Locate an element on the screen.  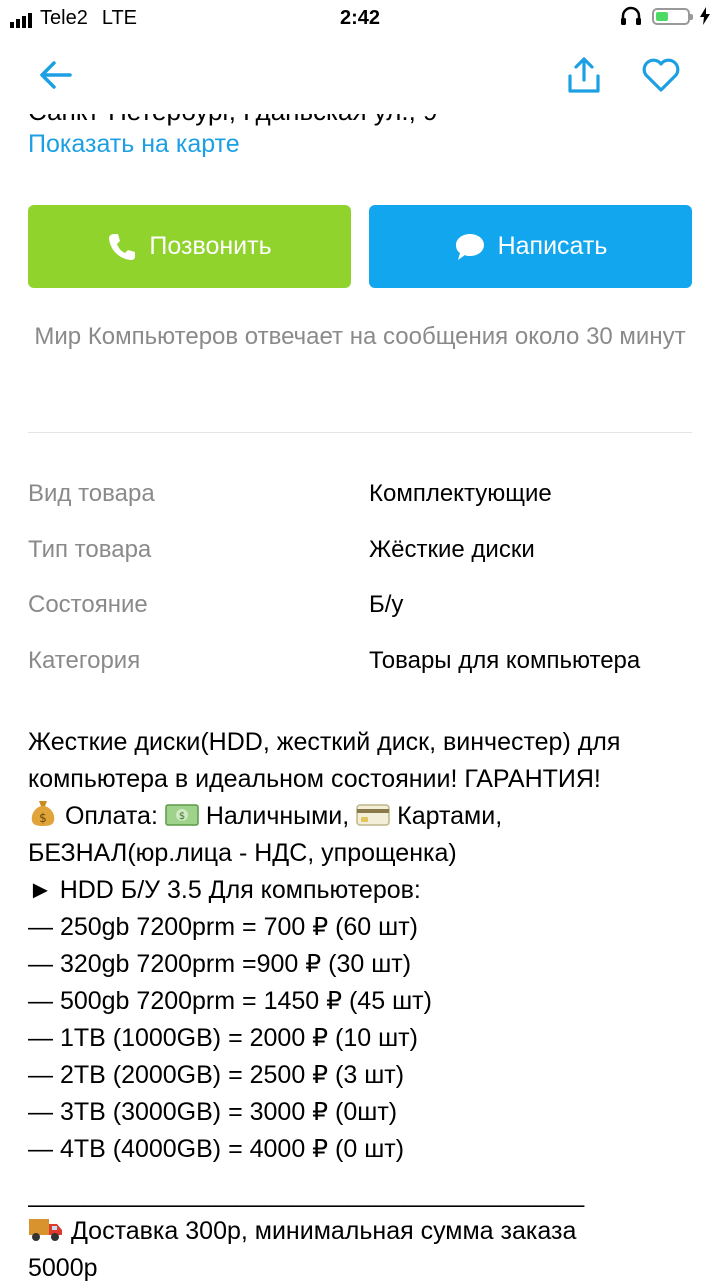
price-line: — 250gb 7200prm = 700 ₽ (60 шт) is located at coordinates (223, 927).